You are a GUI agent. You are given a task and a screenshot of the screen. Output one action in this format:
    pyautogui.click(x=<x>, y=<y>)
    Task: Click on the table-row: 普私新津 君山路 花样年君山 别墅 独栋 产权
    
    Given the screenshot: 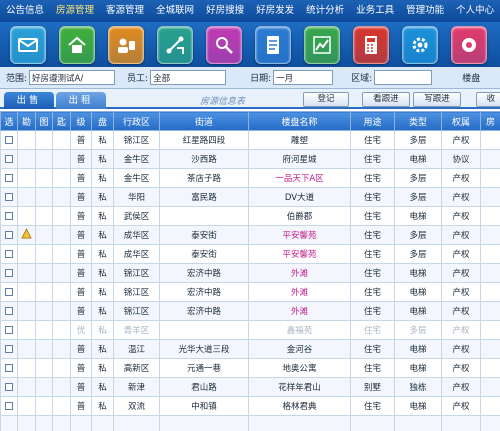 What is the action you would take?
    pyautogui.click(x=250, y=387)
    